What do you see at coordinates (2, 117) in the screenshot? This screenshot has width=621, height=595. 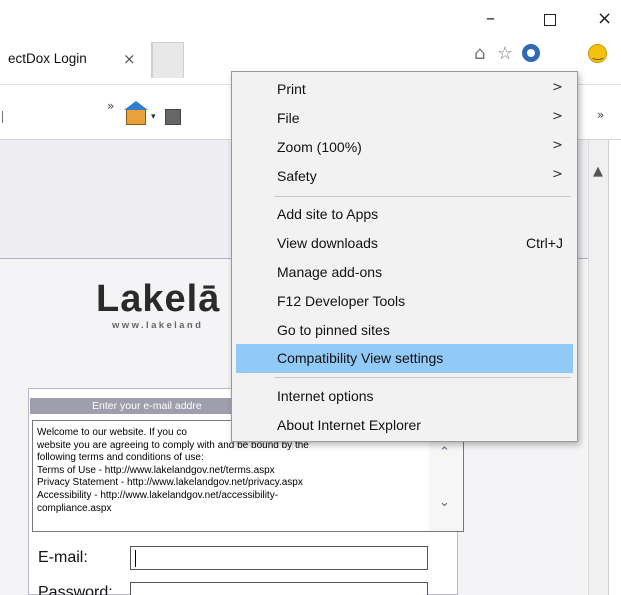 I see `address-bar-edge` at bounding box center [2, 117].